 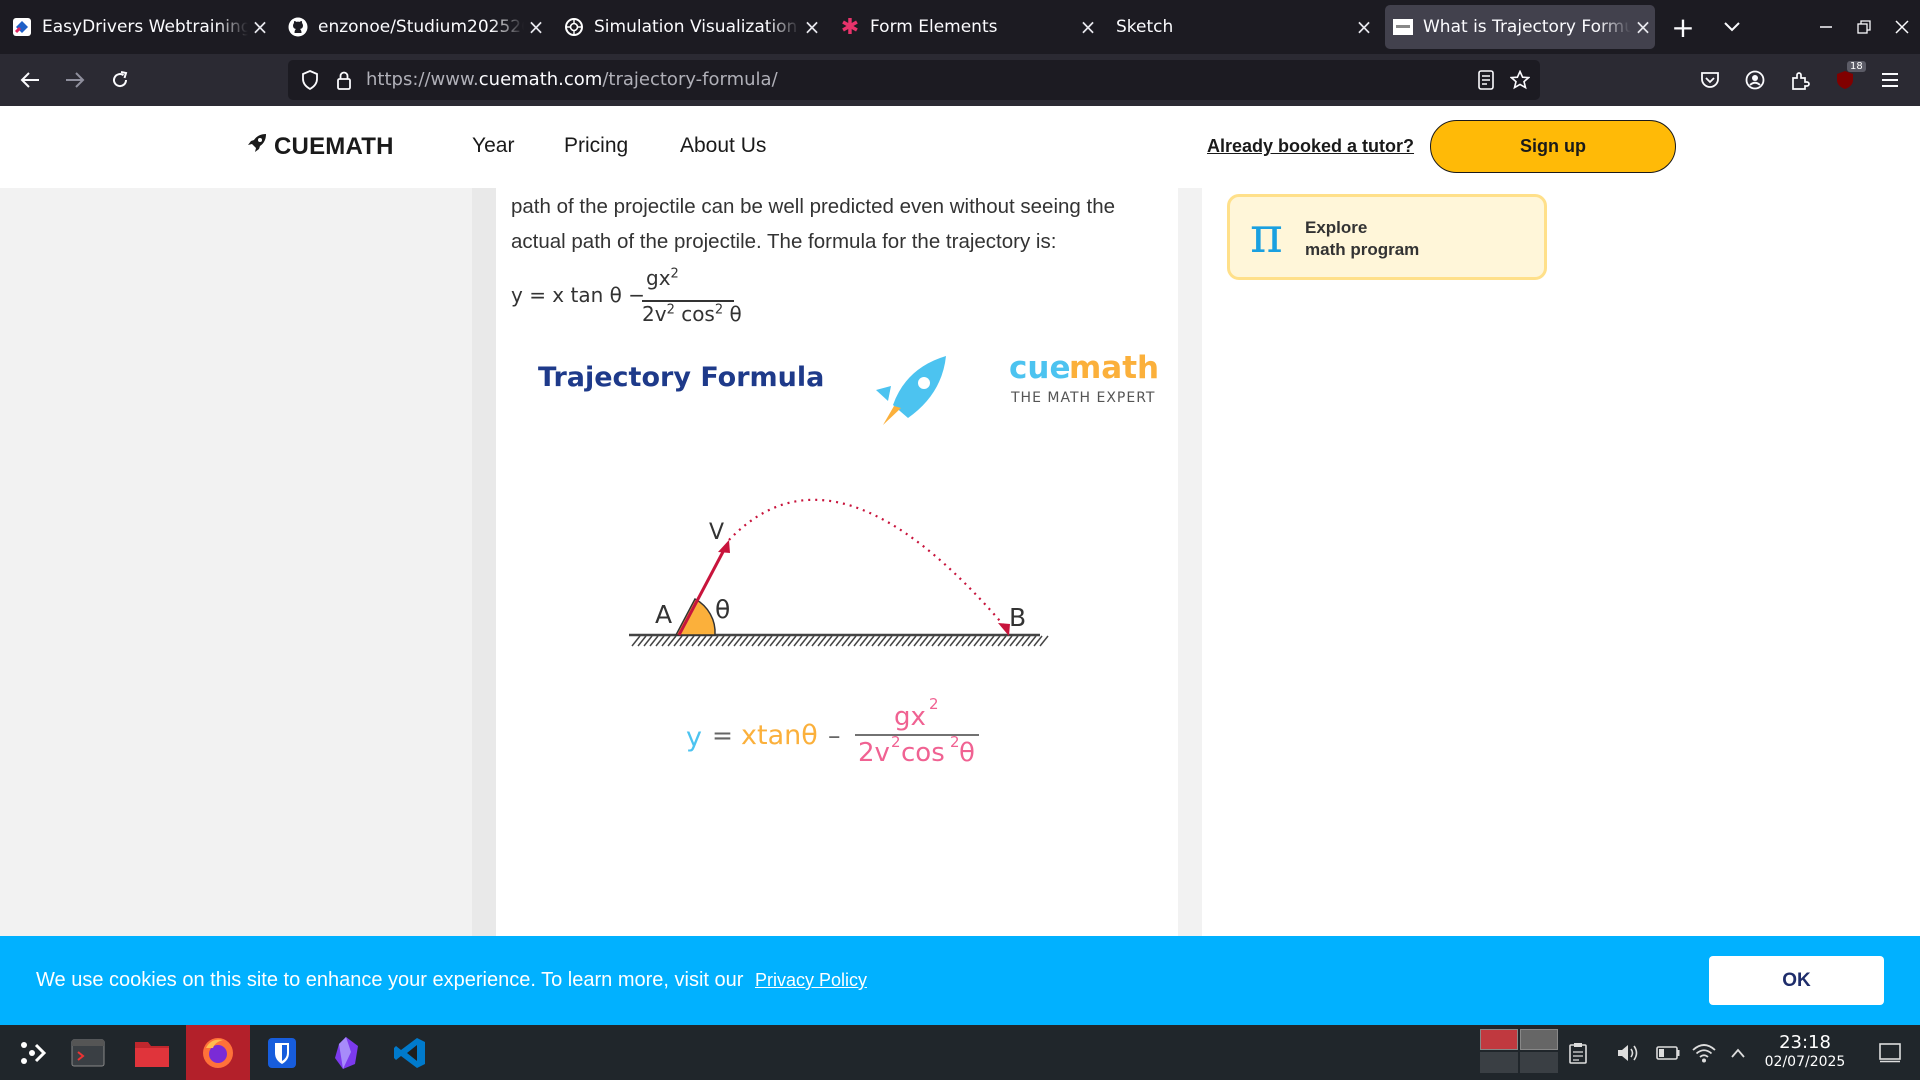 What do you see at coordinates (421, 27) in the screenshot?
I see `tab-title: enzonoe/Studium202526: Stud` at bounding box center [421, 27].